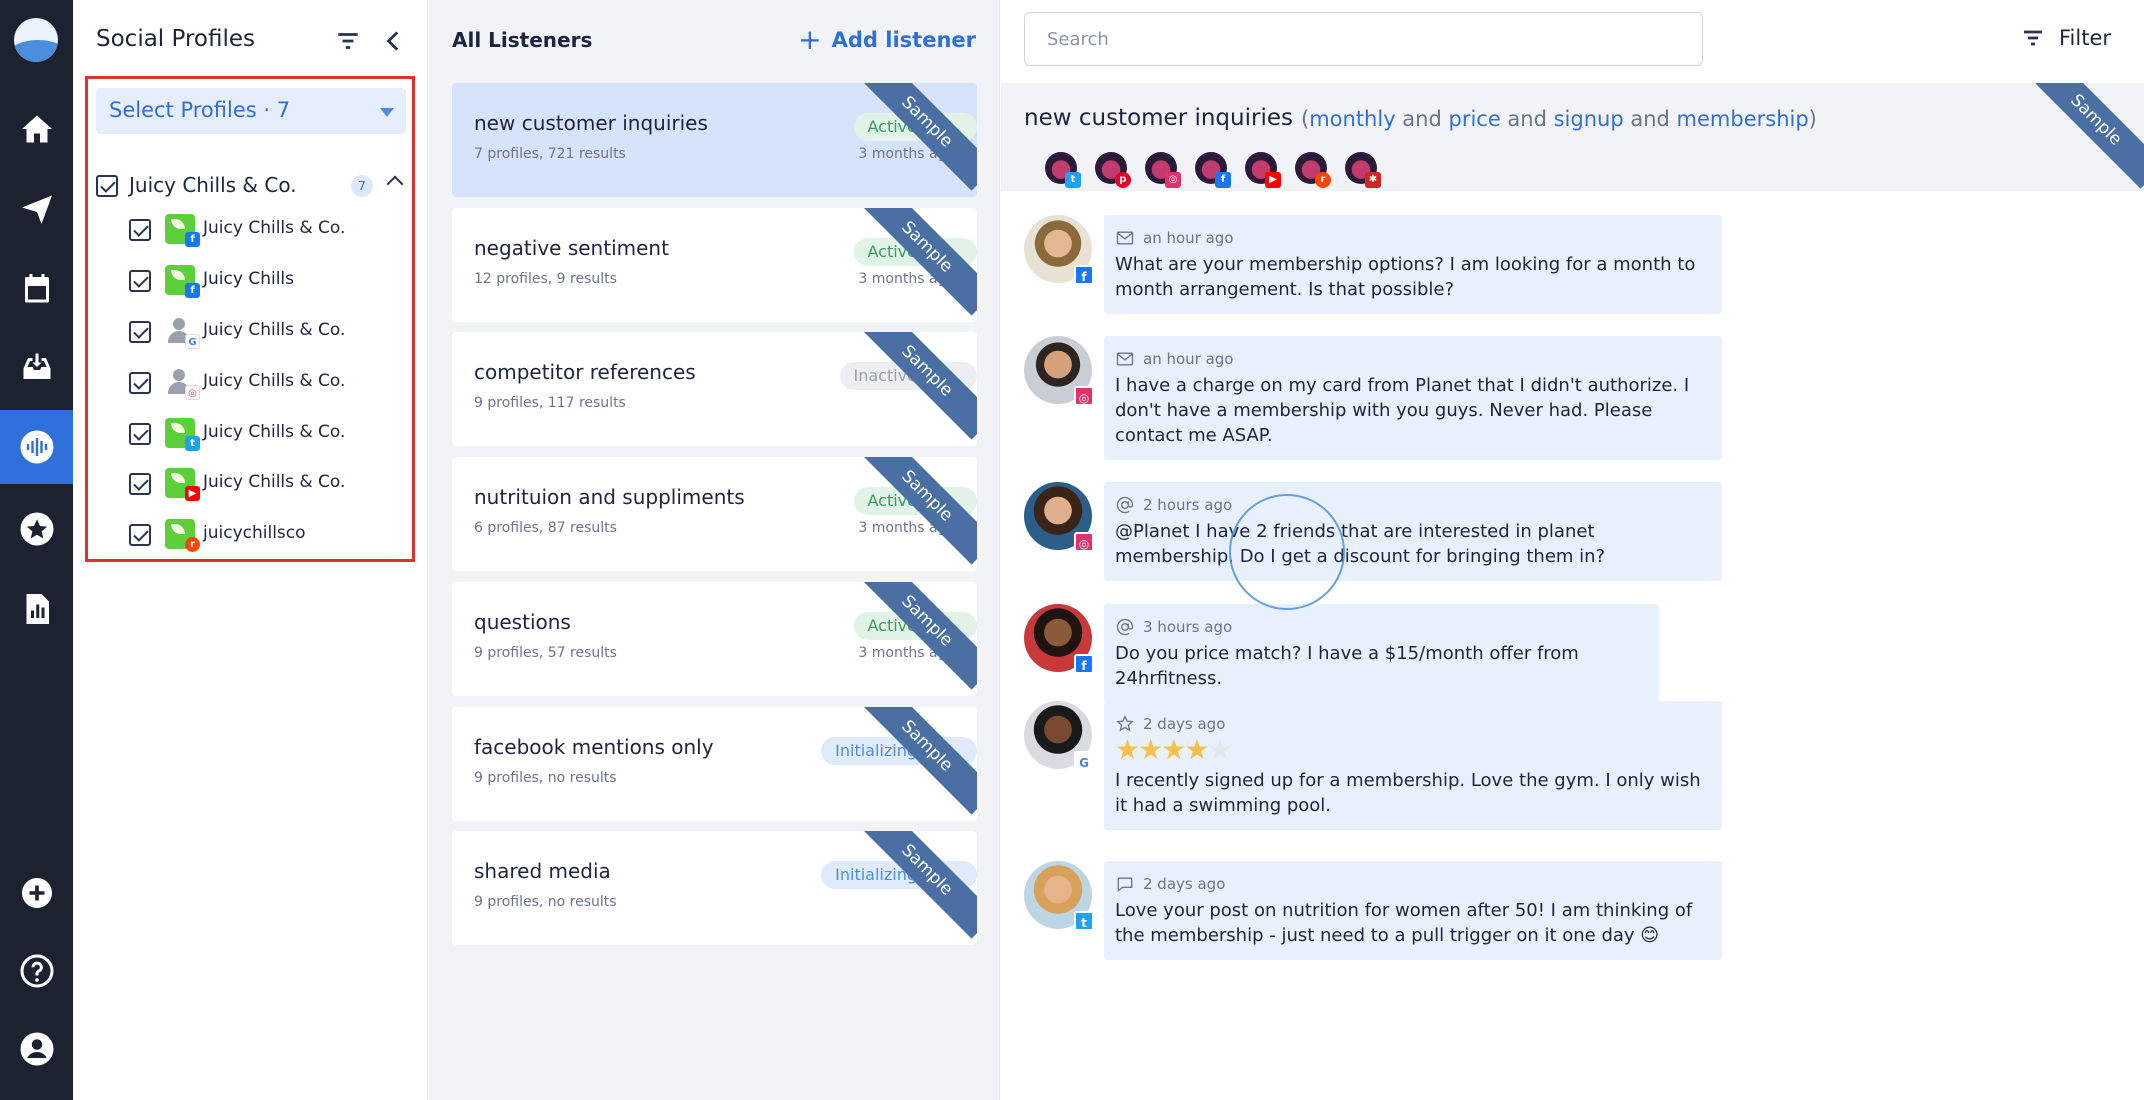 The height and width of the screenshot is (1100, 2144). I want to click on app-logo, so click(36, 40).